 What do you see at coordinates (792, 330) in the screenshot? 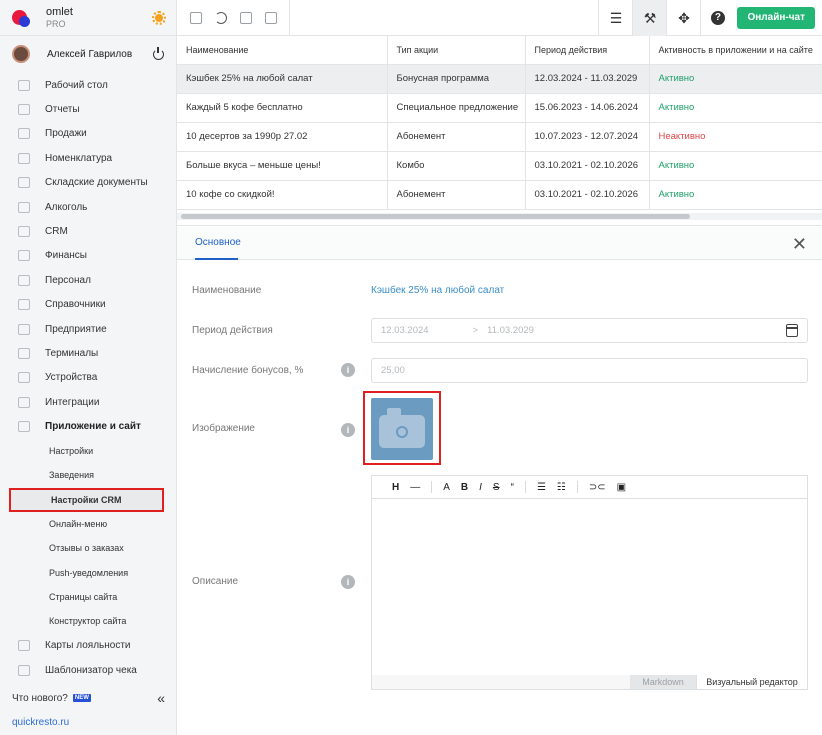
I see `calendar-icon` at bounding box center [792, 330].